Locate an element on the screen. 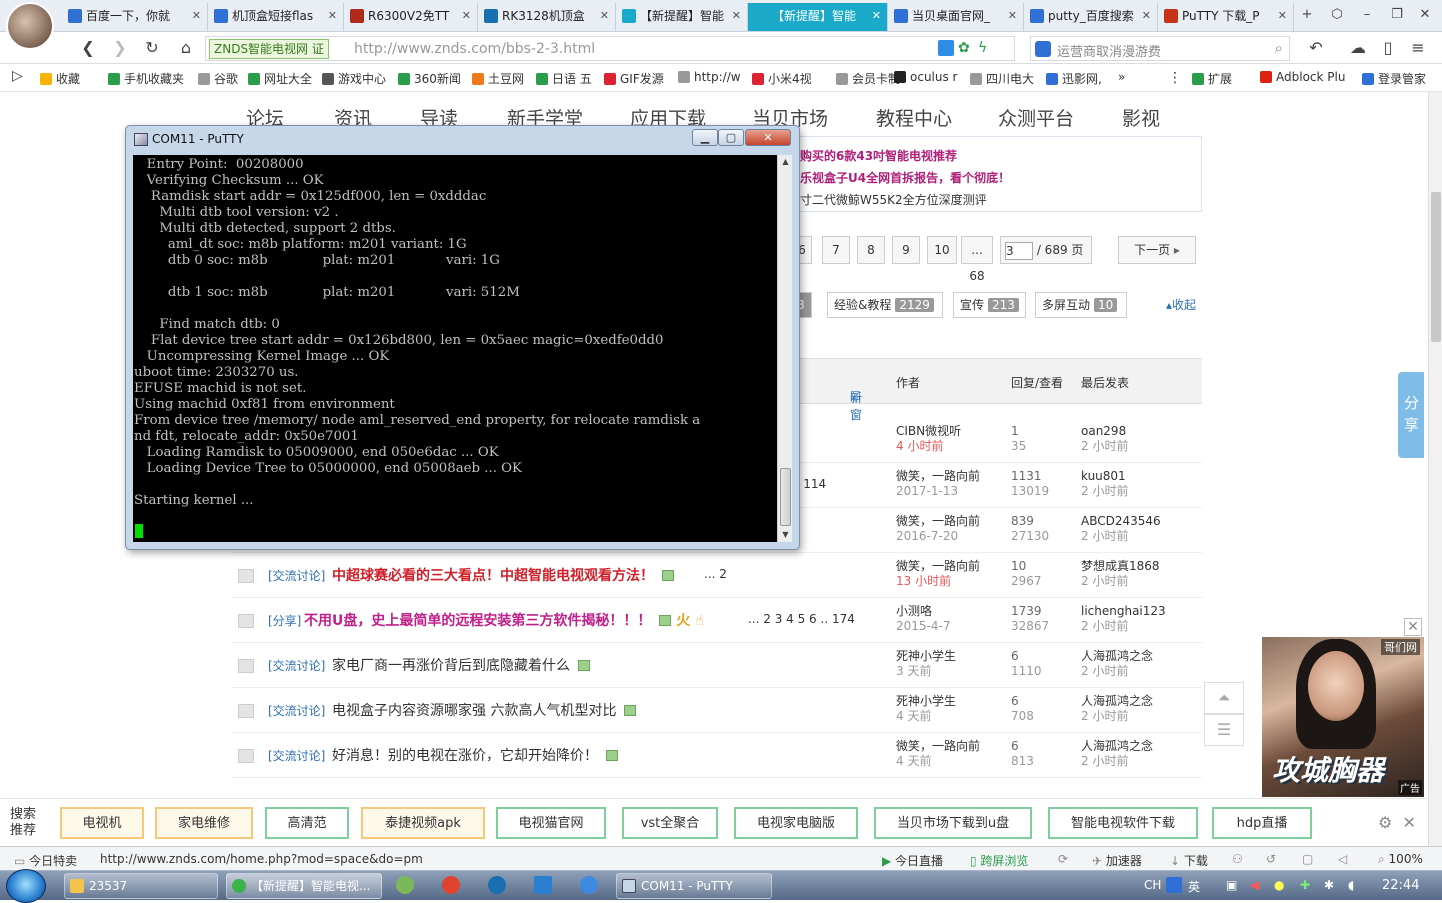 This screenshot has width=1442, height=903. recommend-item: 当贝市场下载到u盘 is located at coordinates (953, 823).